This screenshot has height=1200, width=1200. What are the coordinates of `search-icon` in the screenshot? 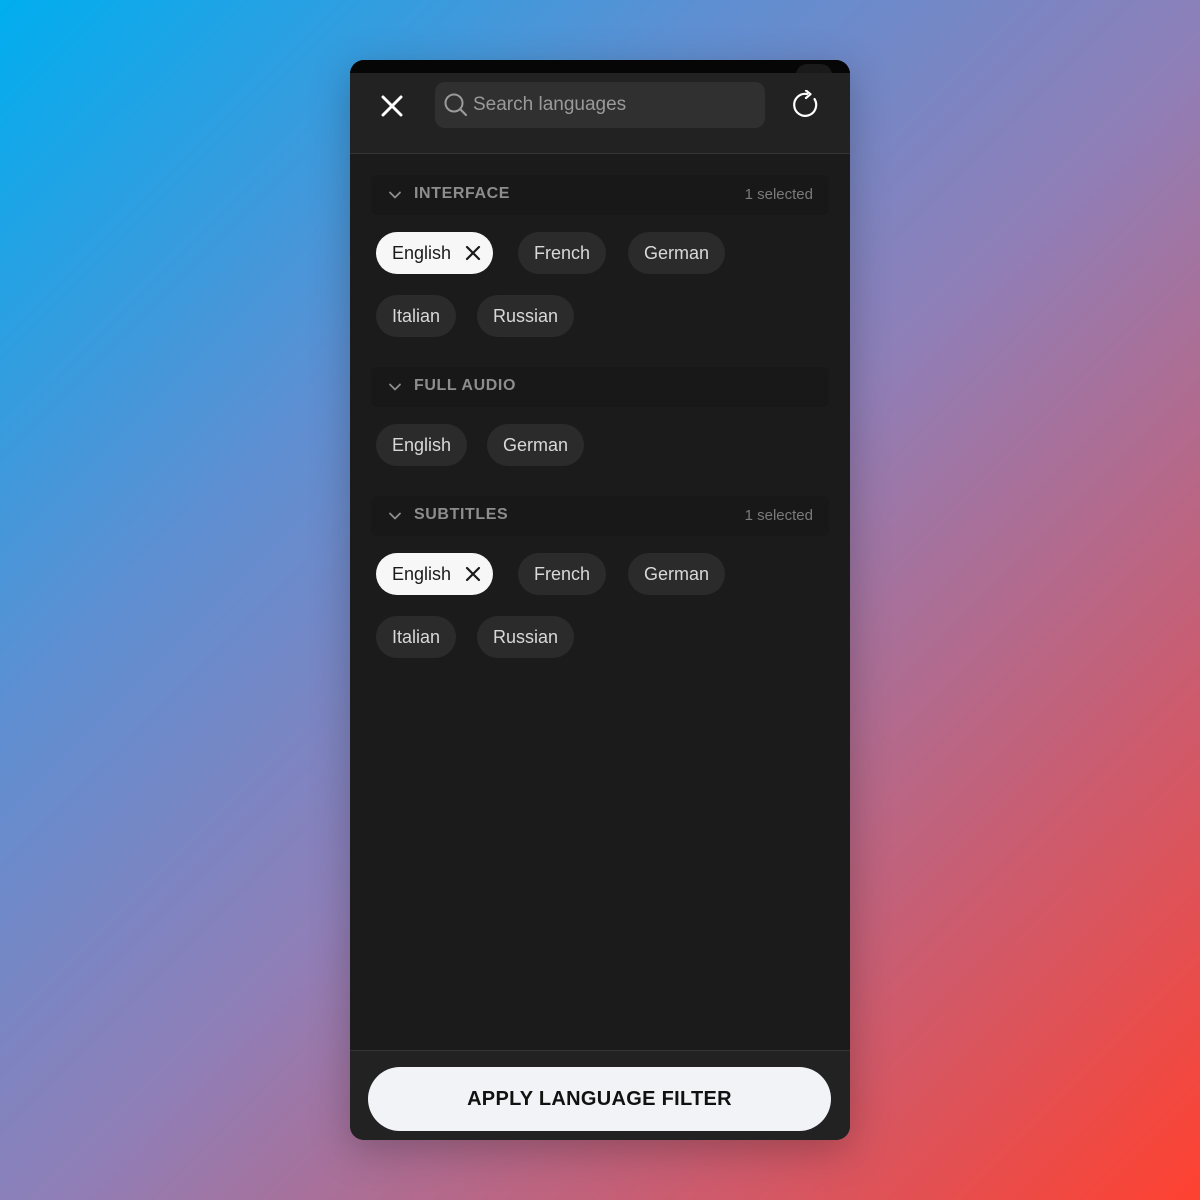 It's located at (456, 105).